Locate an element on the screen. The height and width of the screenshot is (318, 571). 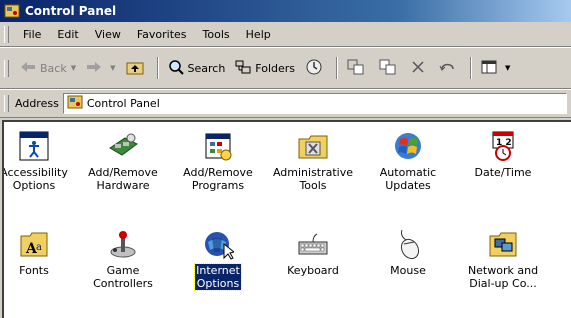
copy-to-button is located at coordinates (390, 68).